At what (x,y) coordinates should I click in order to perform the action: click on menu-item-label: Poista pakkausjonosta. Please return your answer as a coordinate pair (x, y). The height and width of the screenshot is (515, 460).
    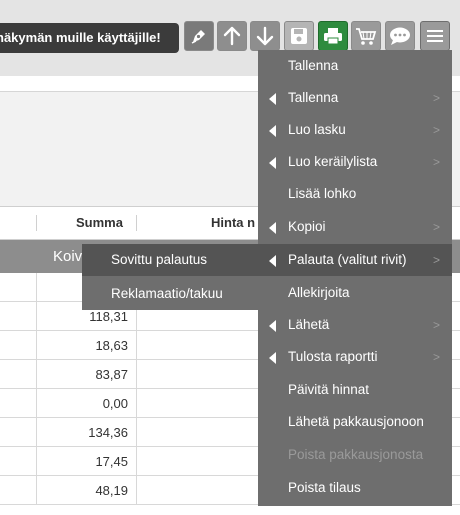
    Looking at the image, I should click on (356, 454).